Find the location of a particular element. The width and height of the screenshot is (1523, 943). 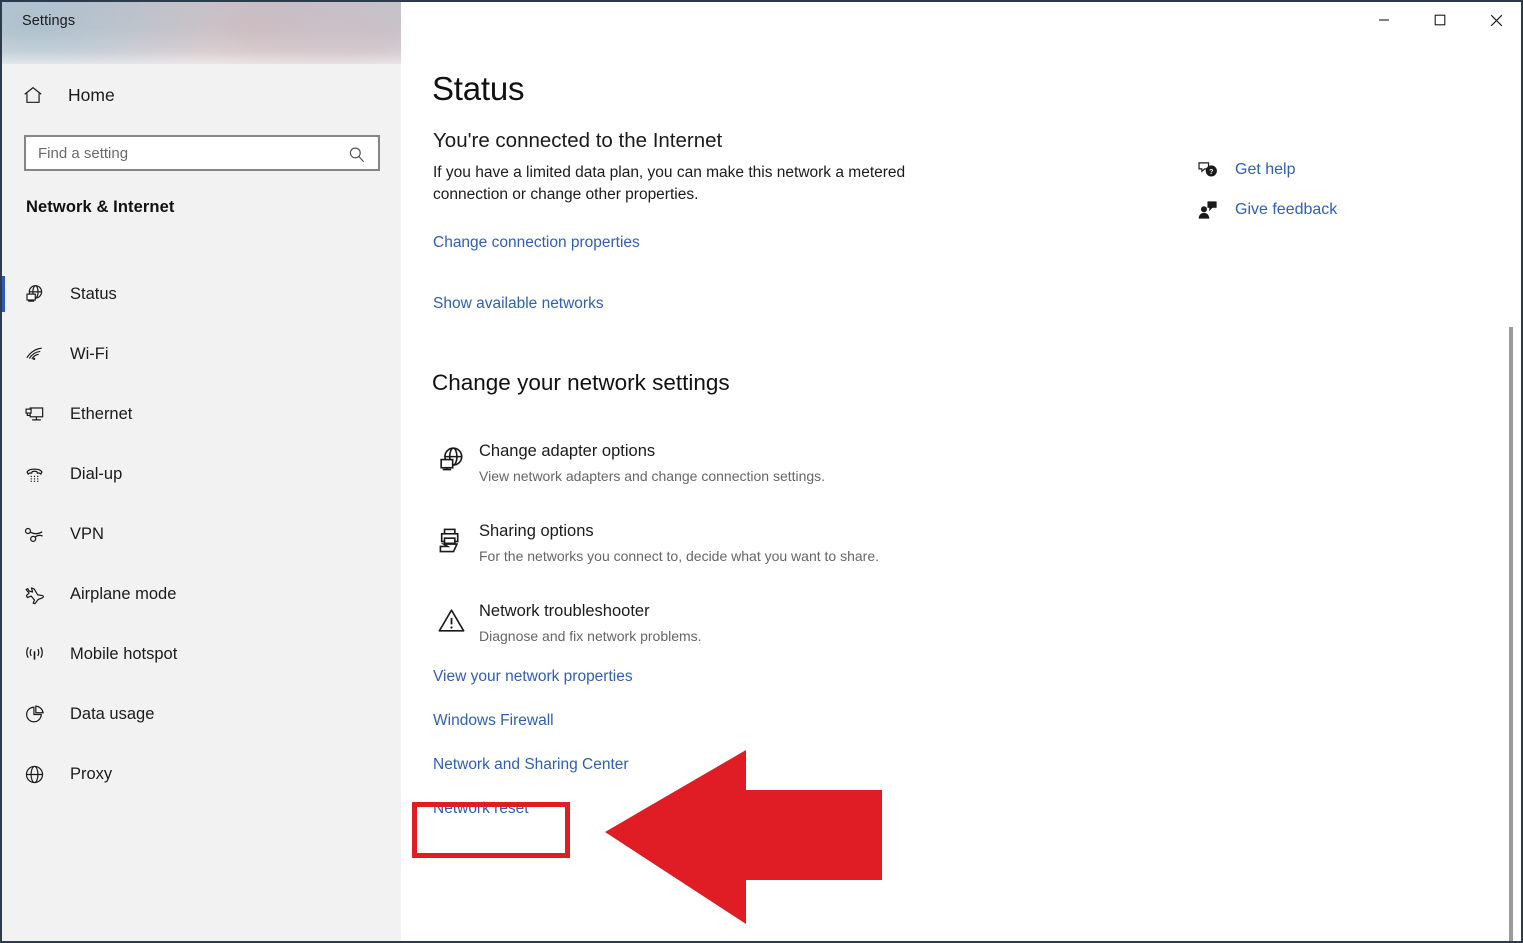

scrollbar-track is located at coordinates (1512, 491).